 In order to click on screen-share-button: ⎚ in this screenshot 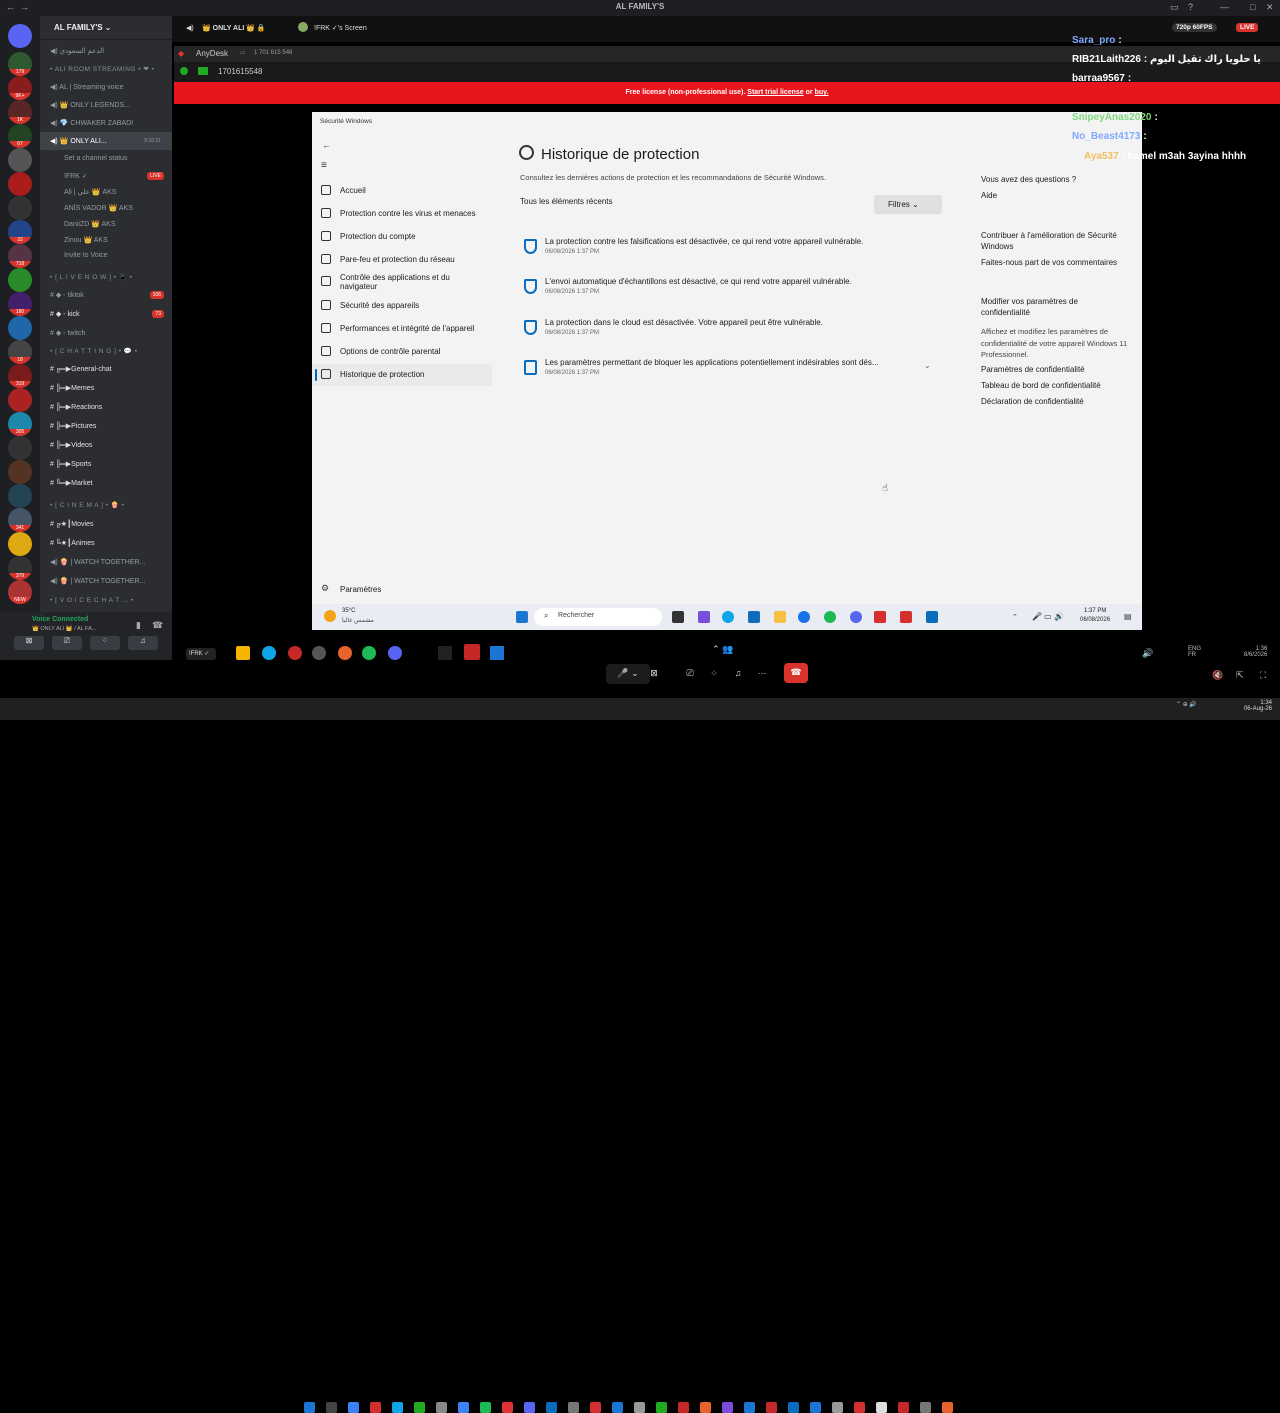, I will do `click(67, 643)`.